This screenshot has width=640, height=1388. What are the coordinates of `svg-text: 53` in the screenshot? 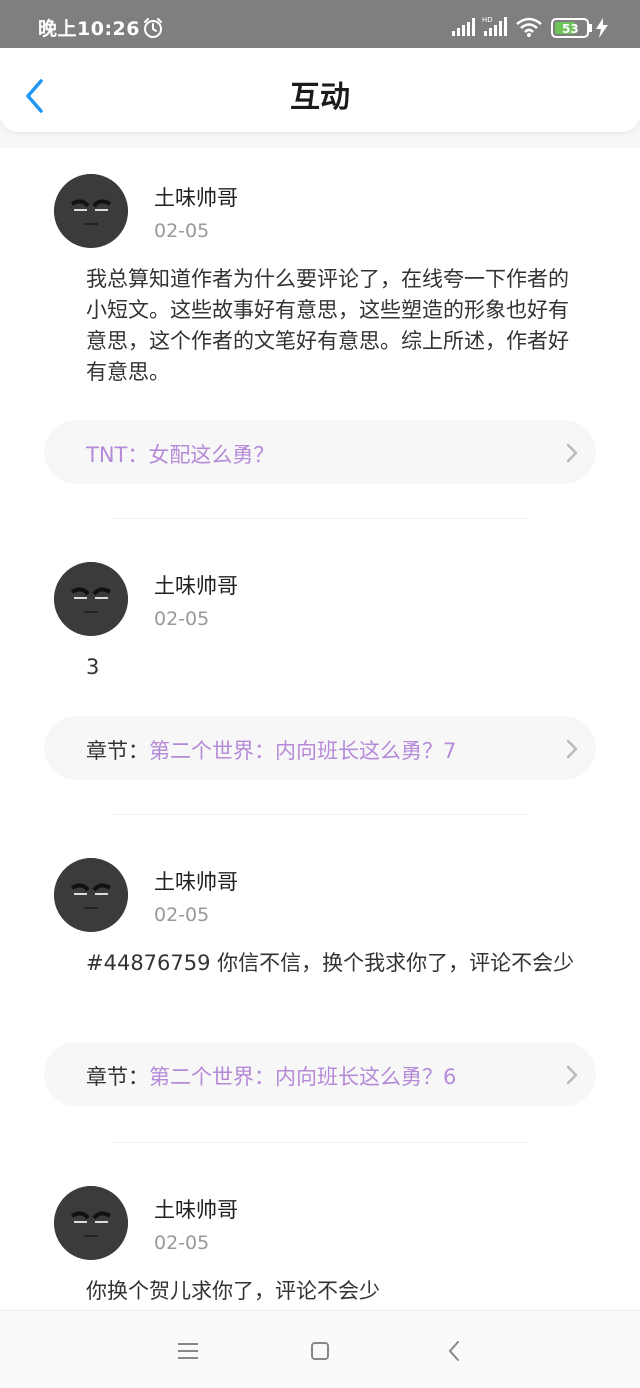 It's located at (570, 29).